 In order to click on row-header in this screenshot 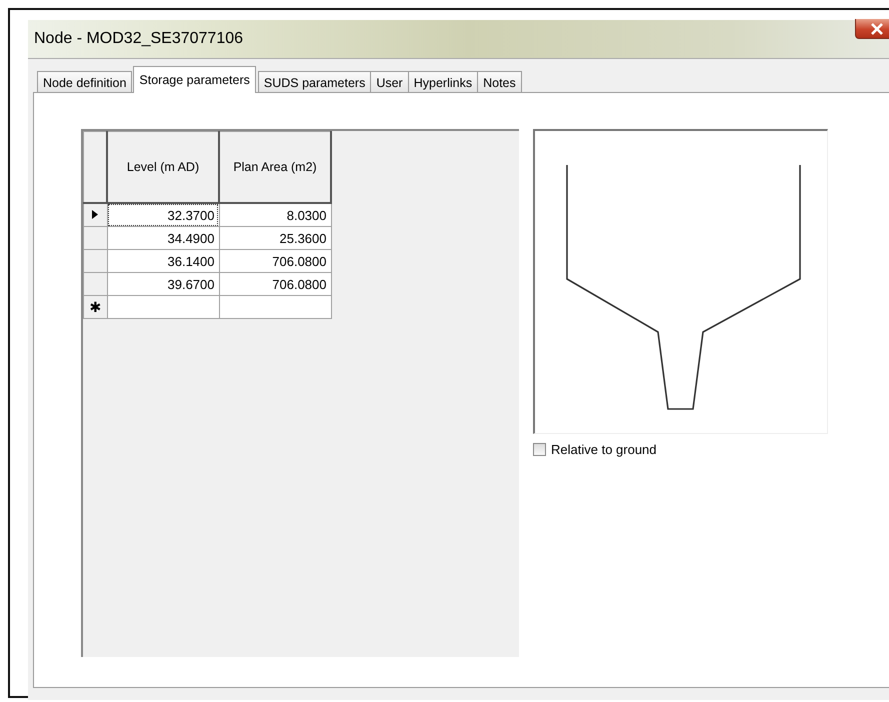, I will do `click(95, 214)`.